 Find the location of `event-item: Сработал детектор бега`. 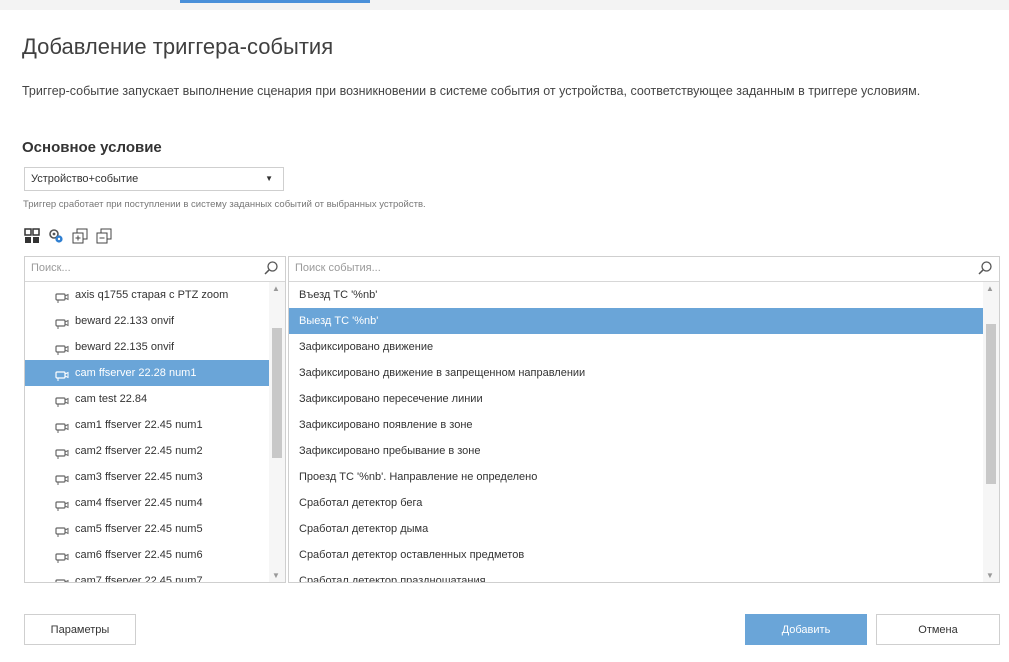

event-item: Сработал детектор бега is located at coordinates (636, 503).